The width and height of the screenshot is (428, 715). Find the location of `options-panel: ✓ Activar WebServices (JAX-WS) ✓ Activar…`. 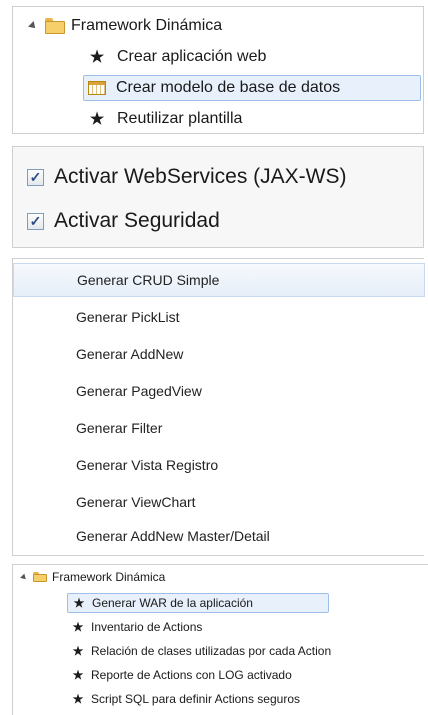

options-panel: ✓ Activar WebServices (JAX-WS) ✓ Activar… is located at coordinates (218, 197).